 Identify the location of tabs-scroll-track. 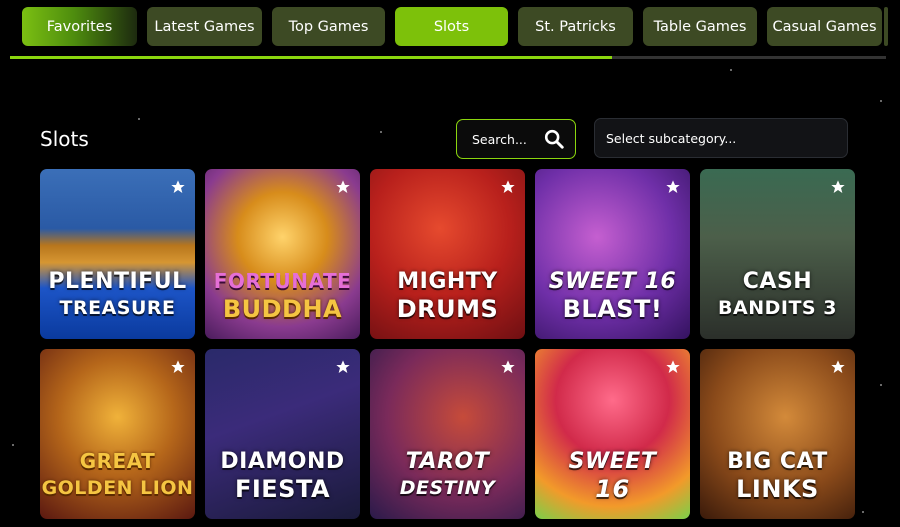
(448, 57).